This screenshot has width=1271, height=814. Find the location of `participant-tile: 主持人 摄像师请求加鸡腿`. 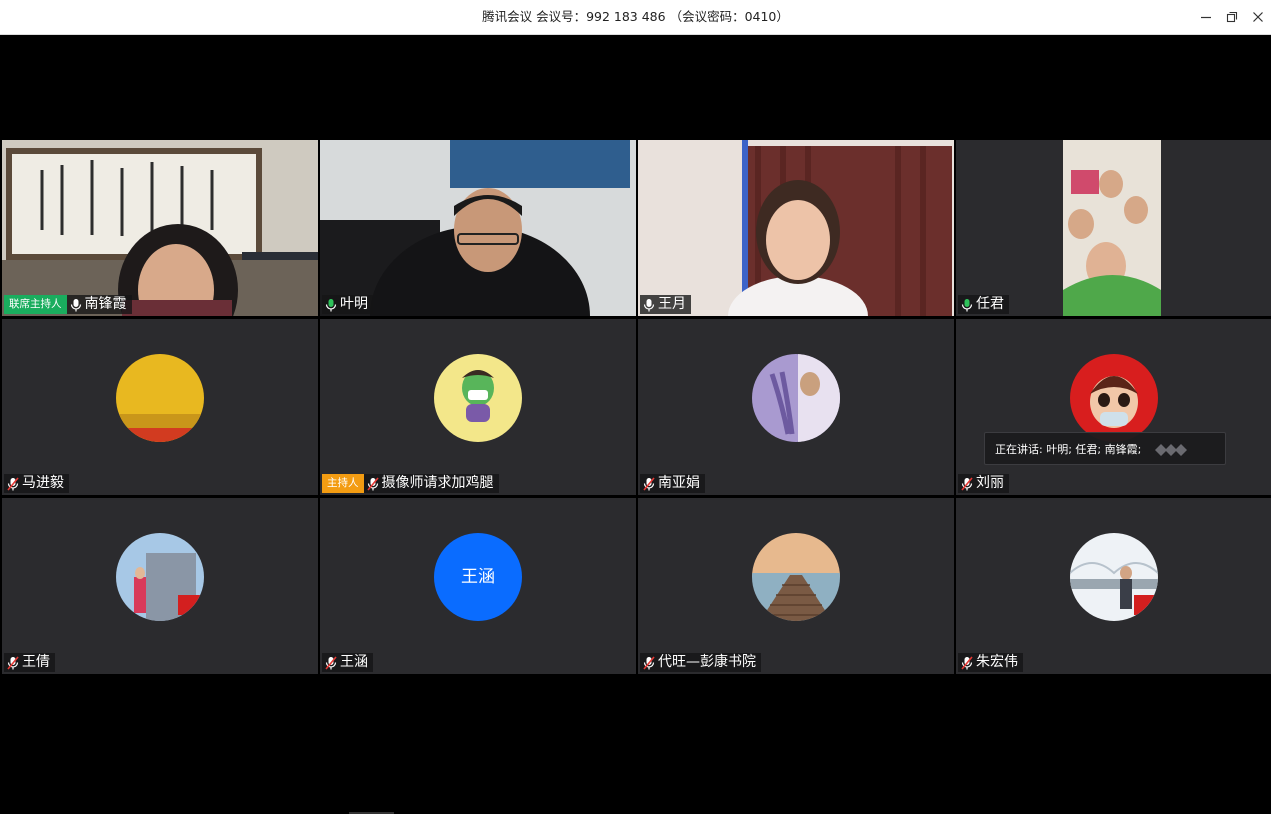

participant-tile: 主持人 摄像师请求加鸡腿 is located at coordinates (478, 407).